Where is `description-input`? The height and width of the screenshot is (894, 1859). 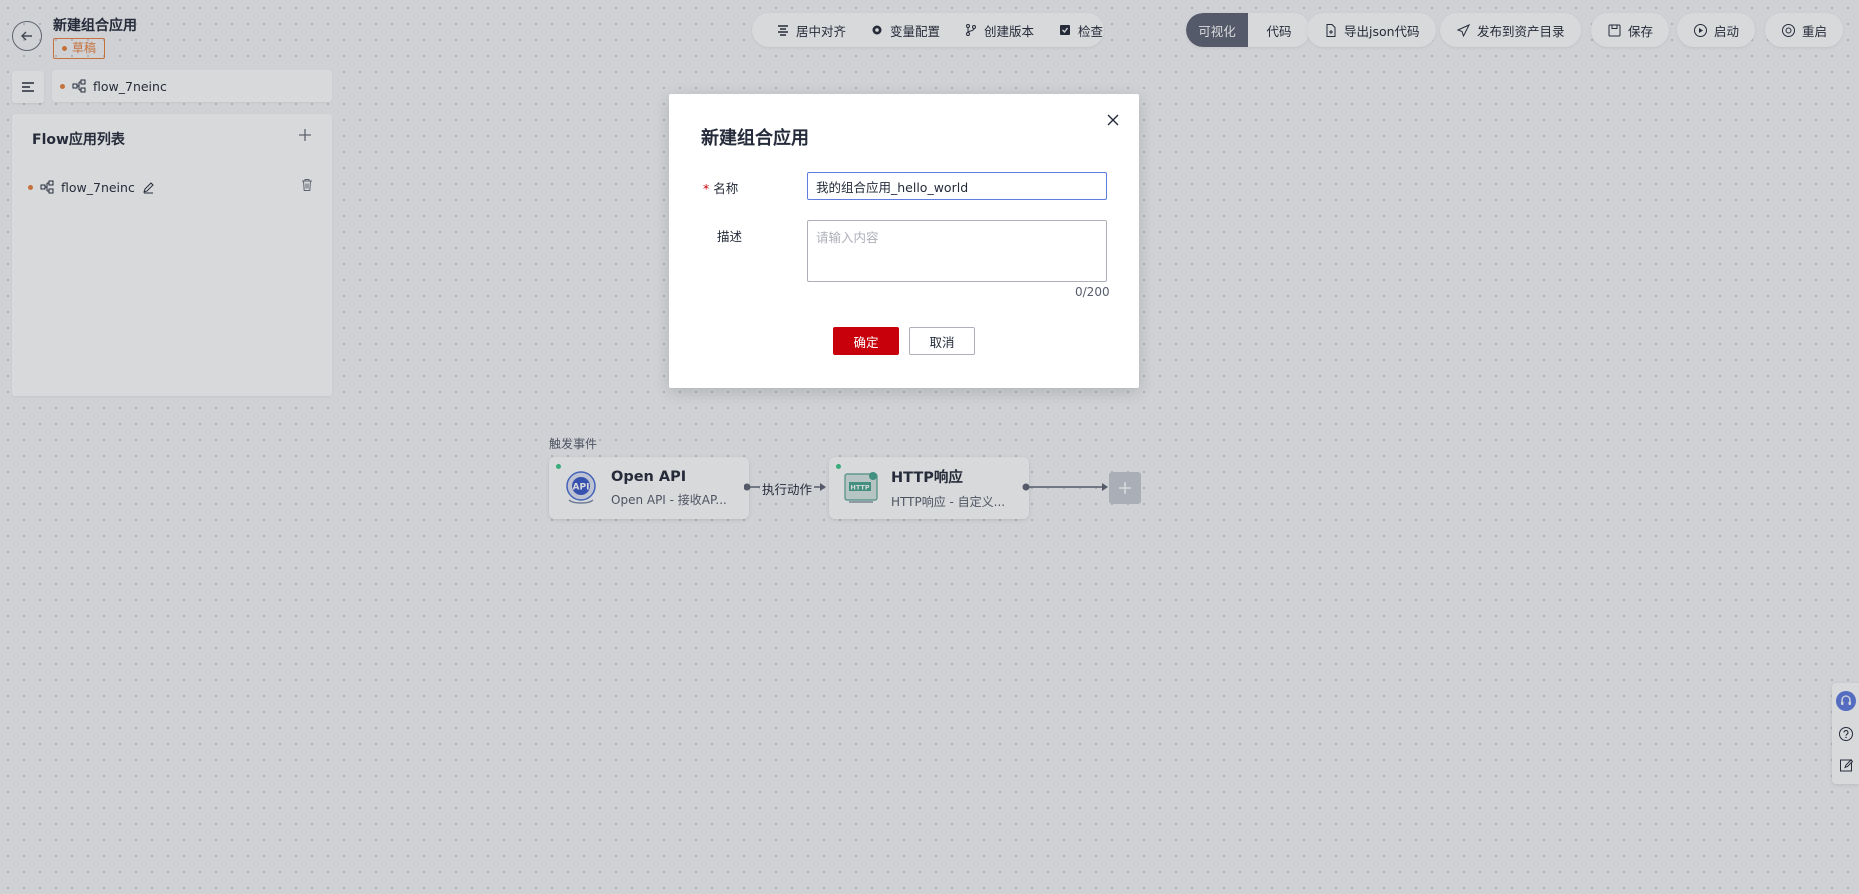
description-input is located at coordinates (957, 251).